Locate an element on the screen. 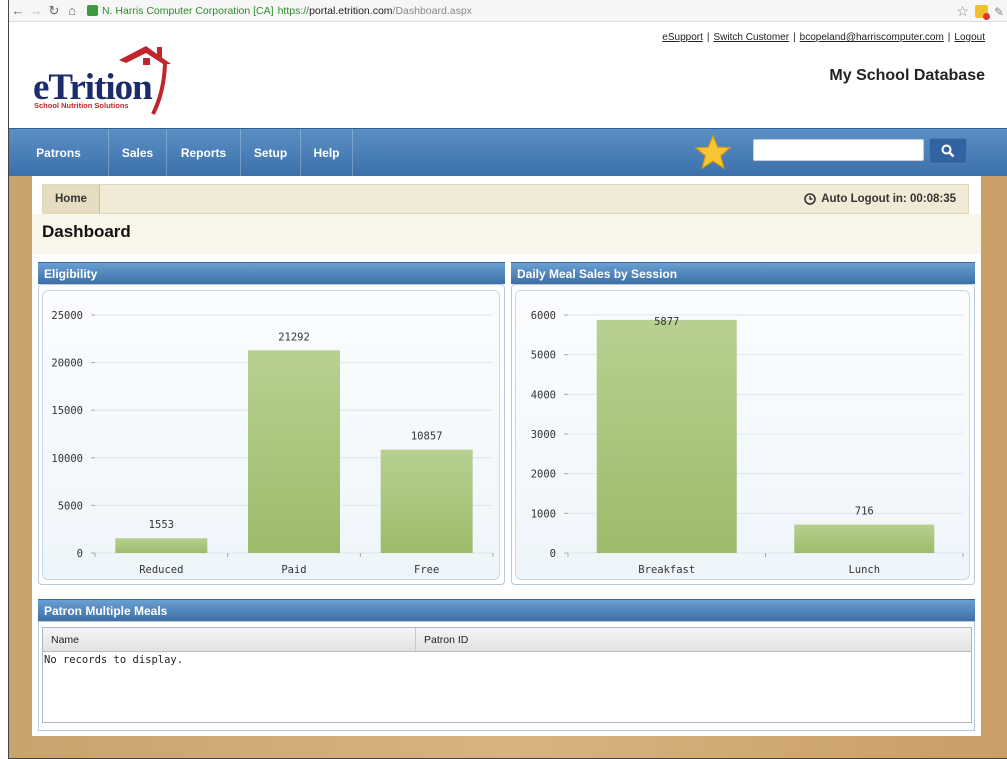 This screenshot has width=1007, height=759. search-icon is located at coordinates (948, 151).